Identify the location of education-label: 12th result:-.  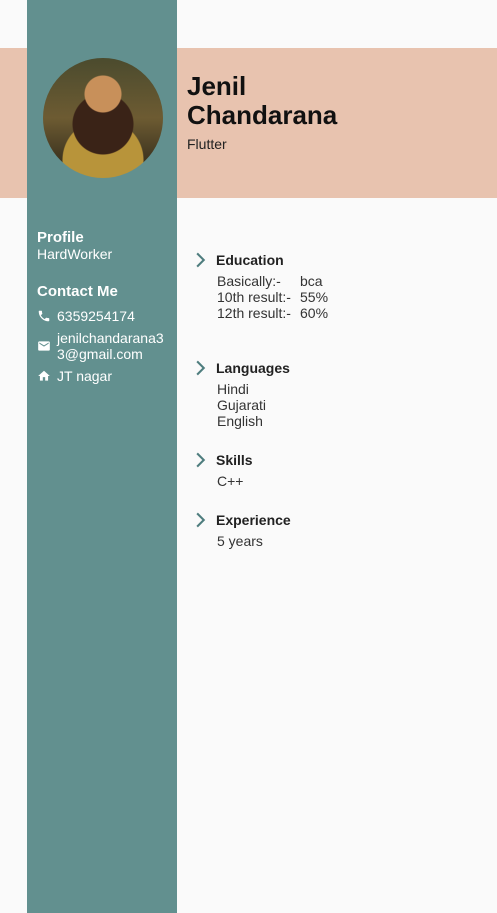
(254, 313).